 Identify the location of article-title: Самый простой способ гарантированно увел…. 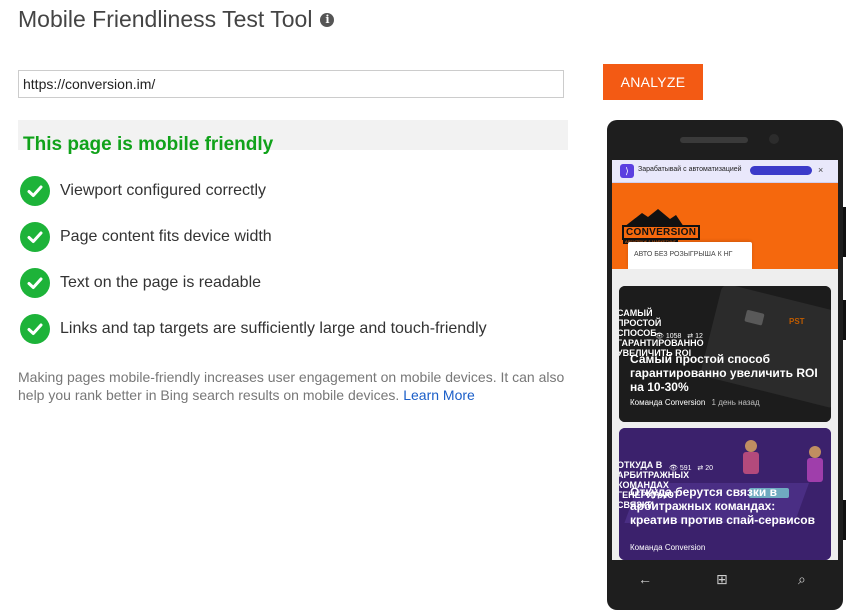
(727, 373).